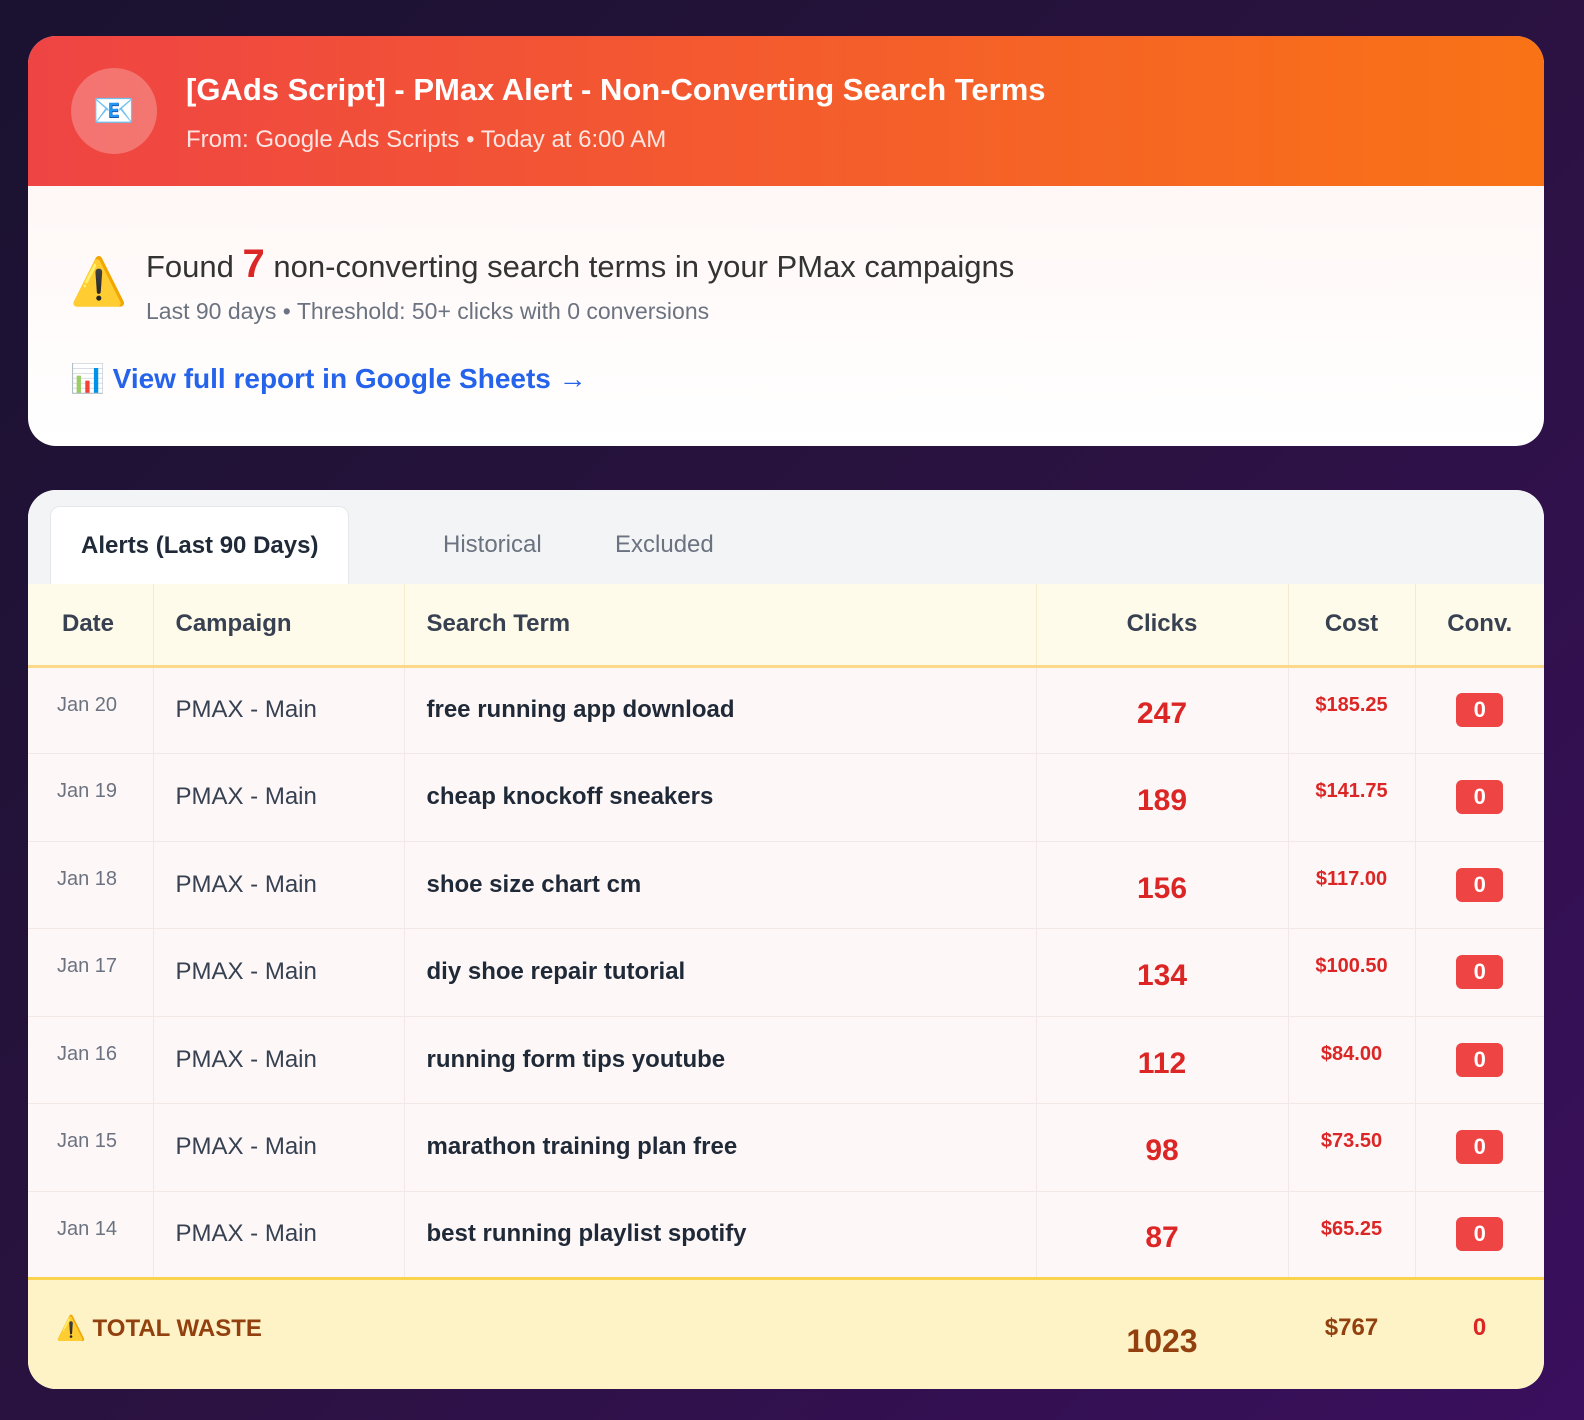 This screenshot has height=1420, width=1584. I want to click on total-row: ⚠️ TOTAL WASTE 1023 $767 0, so click(786, 1333).